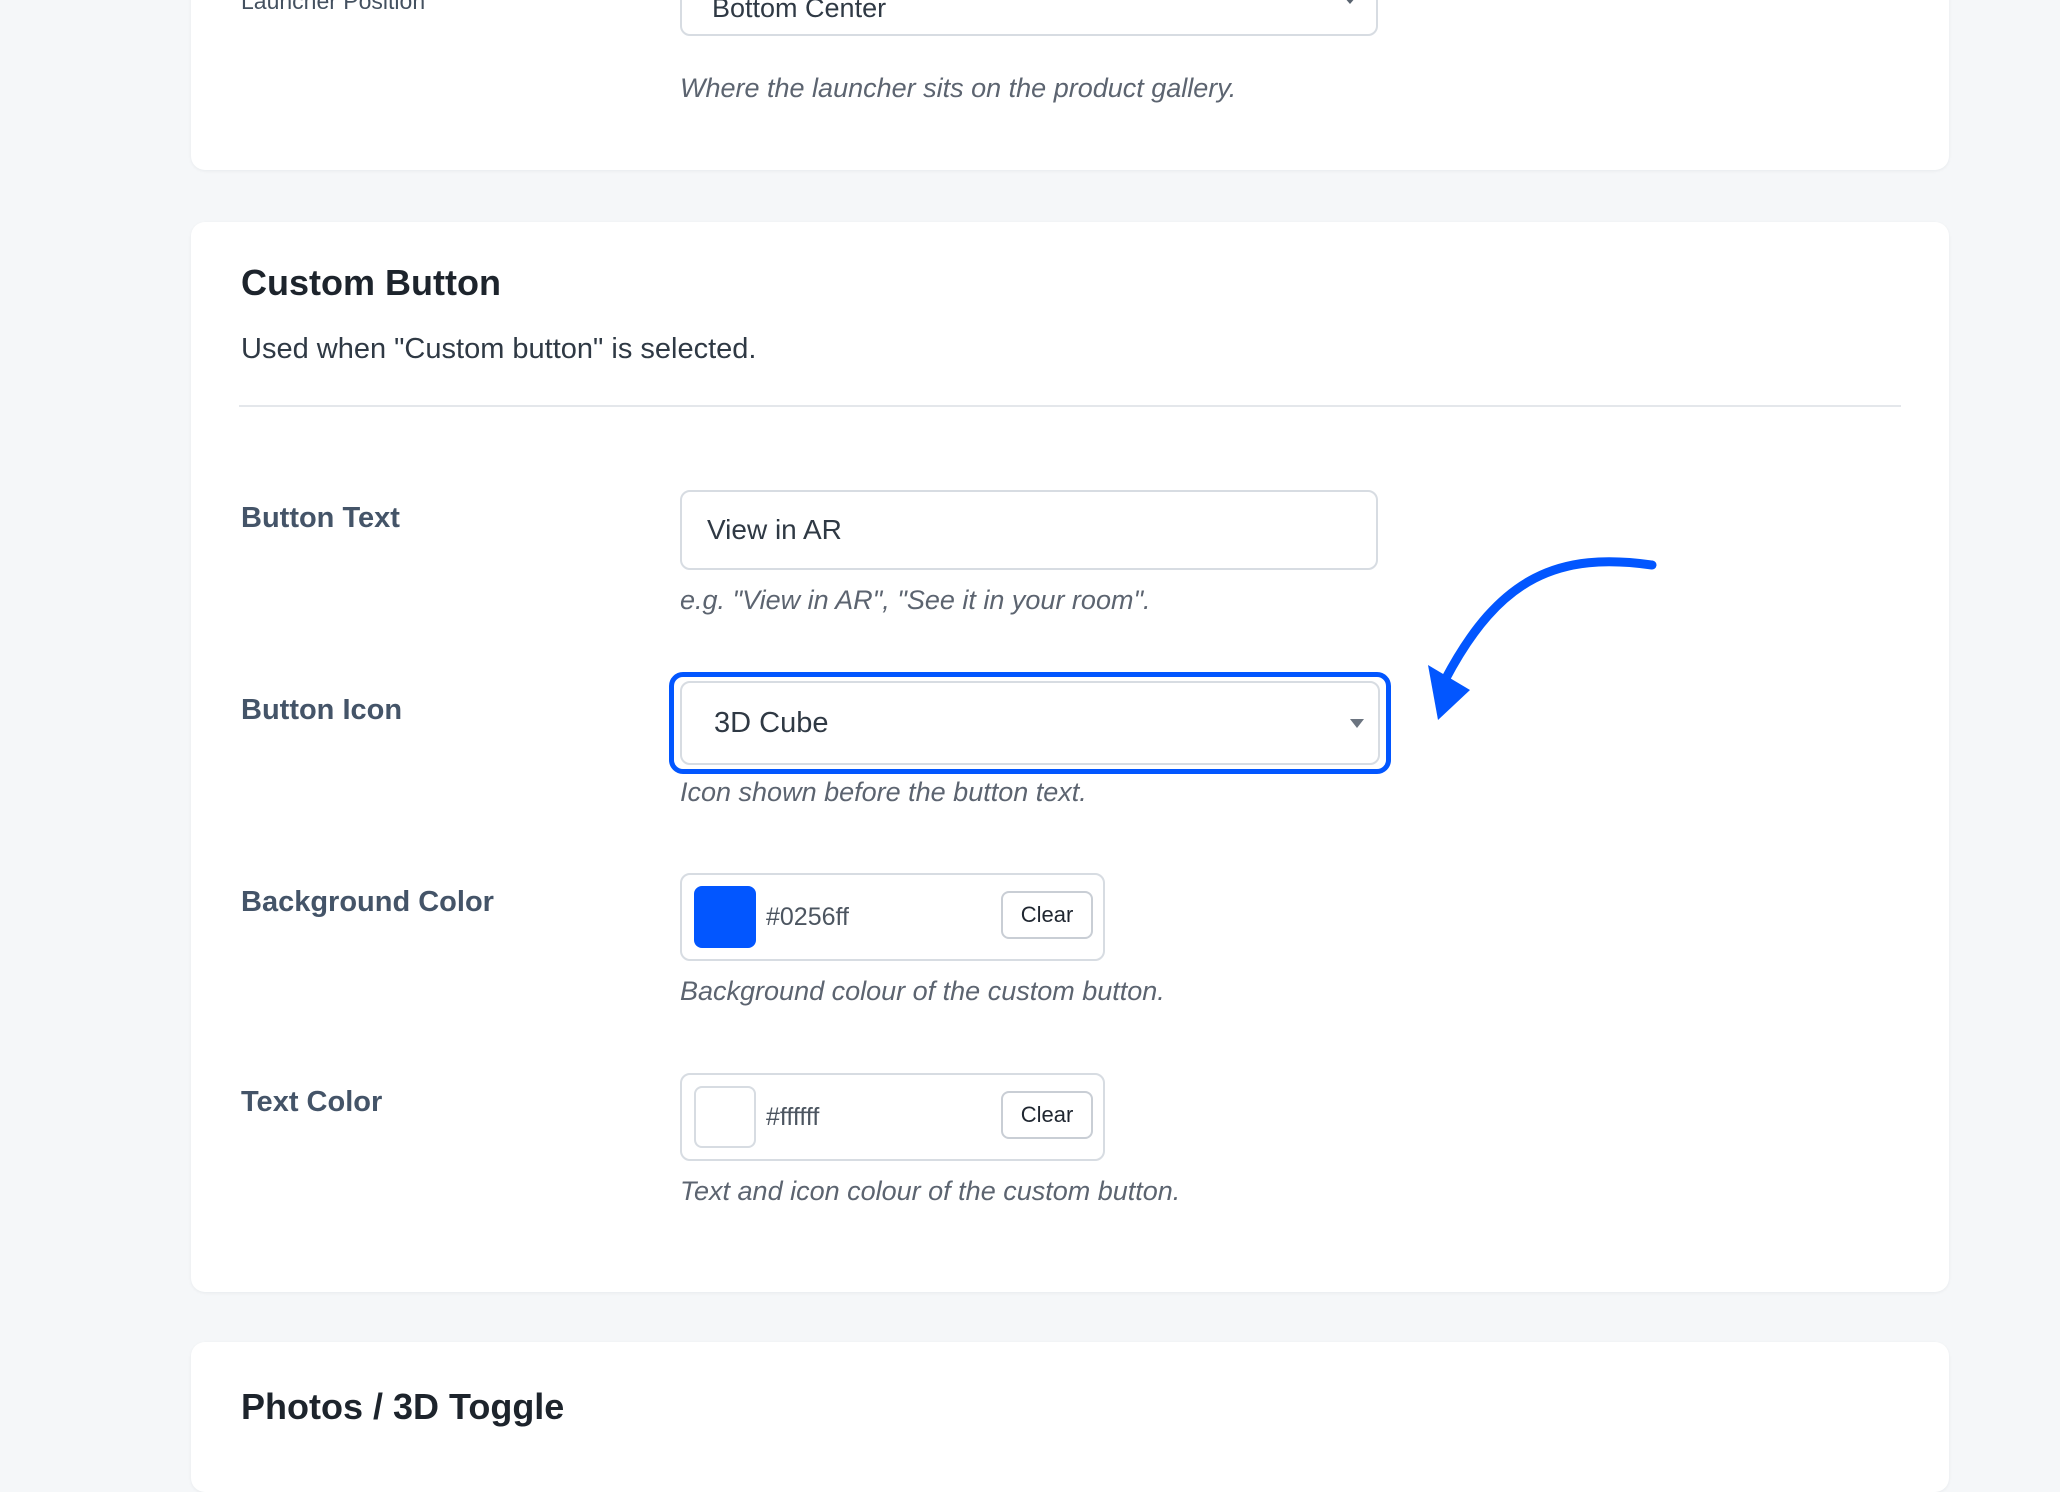  I want to click on text-color-swatch, so click(725, 1117).